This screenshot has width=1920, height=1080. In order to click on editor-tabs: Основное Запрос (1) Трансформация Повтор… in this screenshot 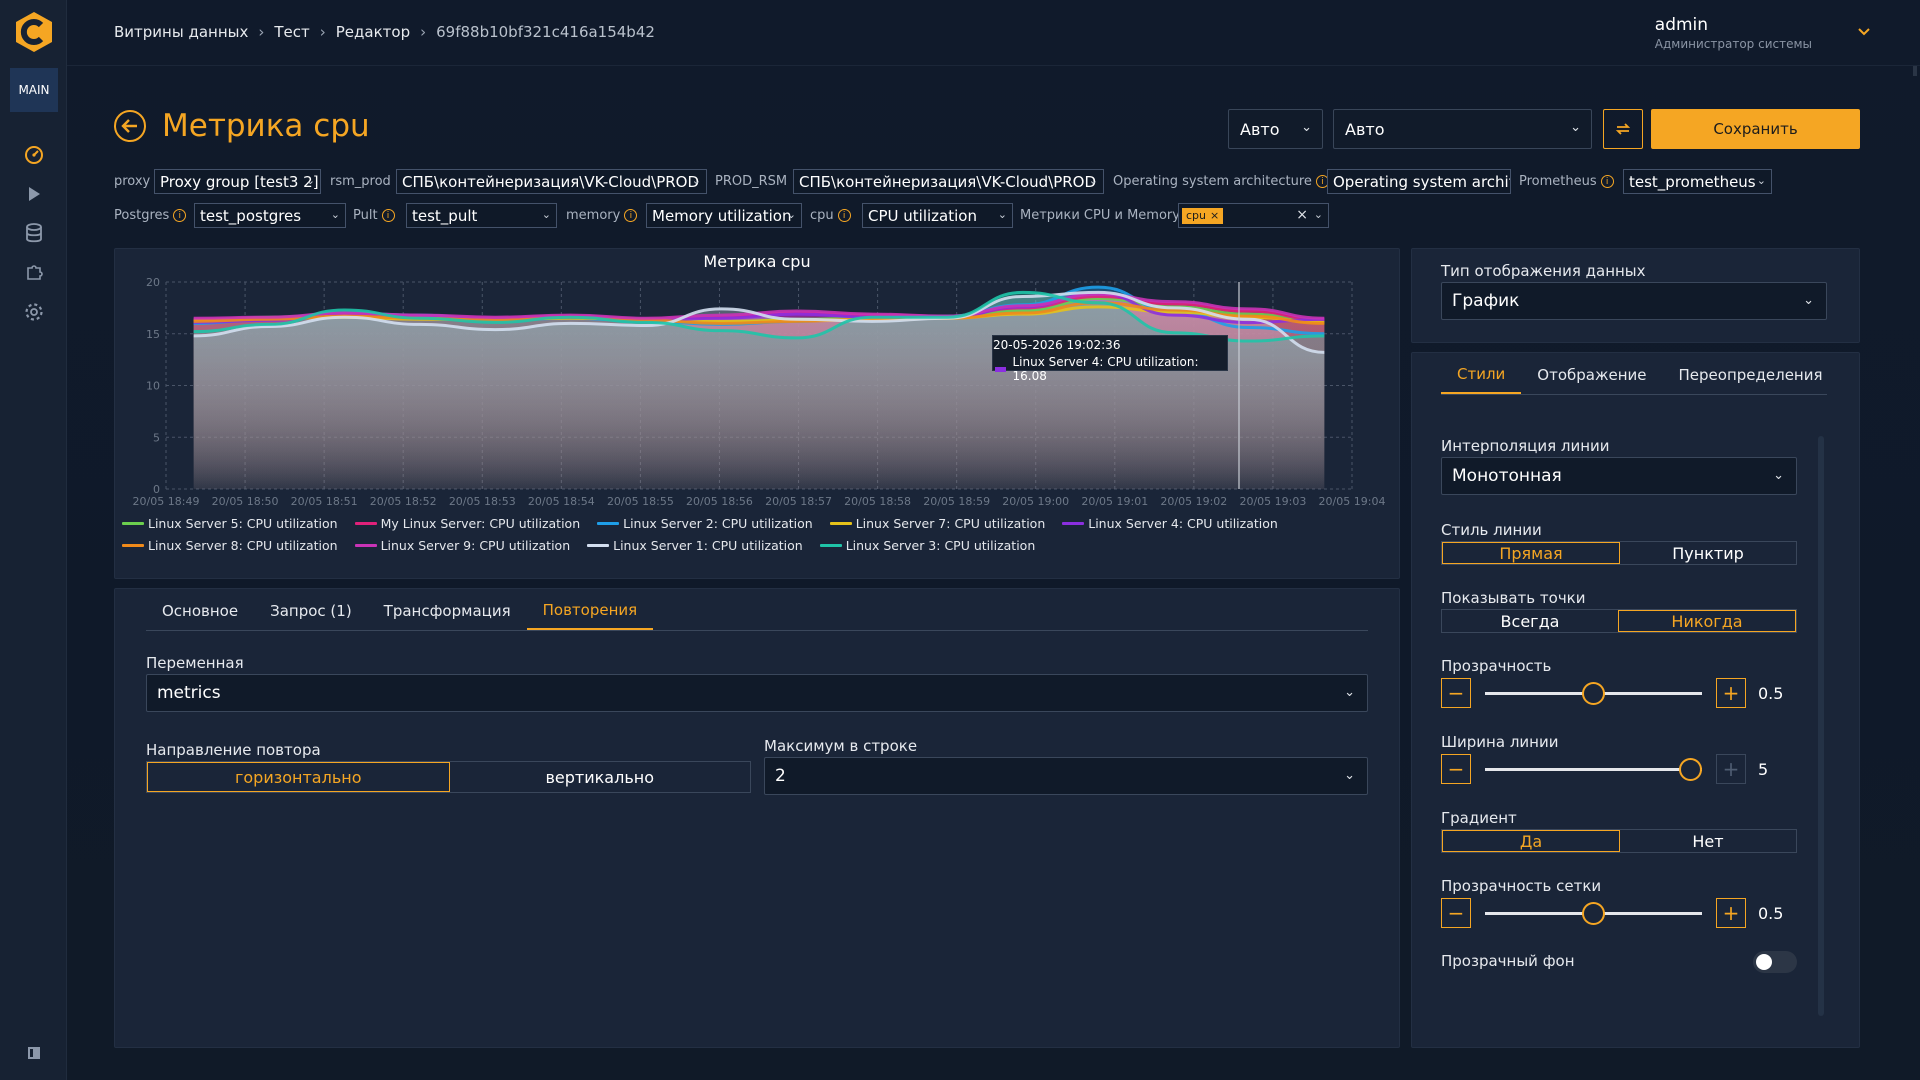, I will do `click(757, 611)`.